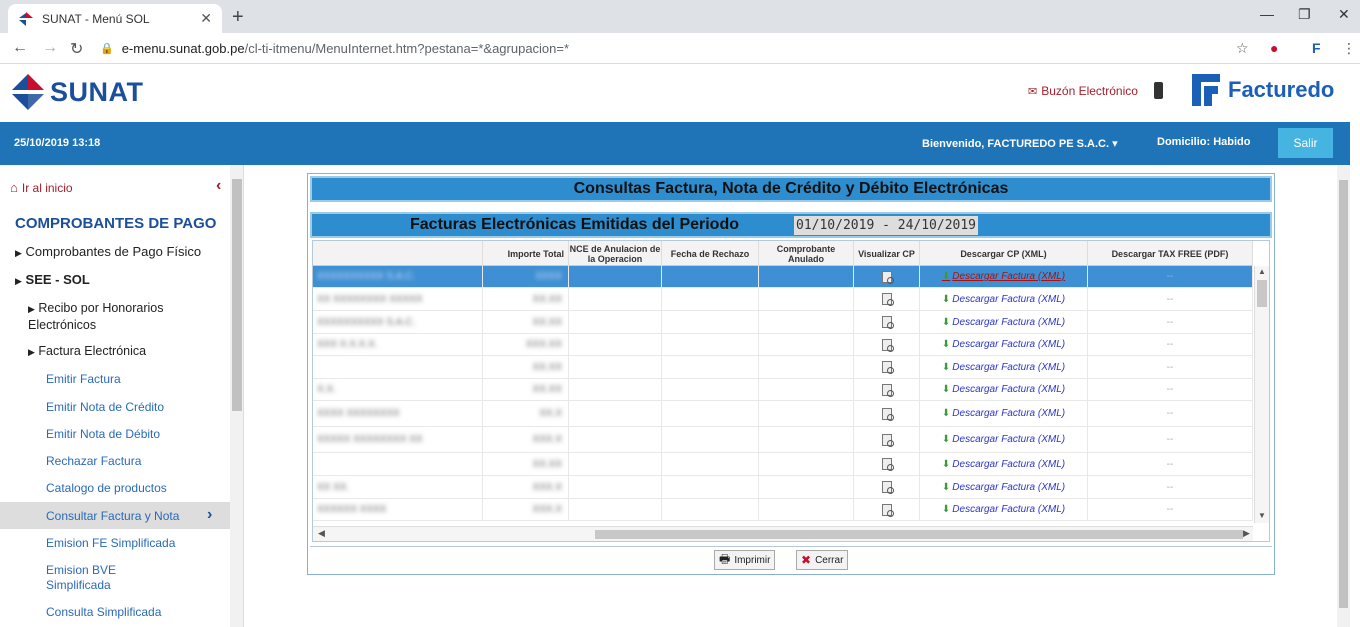 The image size is (1360, 627). What do you see at coordinates (1274, 48) in the screenshot?
I see `extension-icon: ●` at bounding box center [1274, 48].